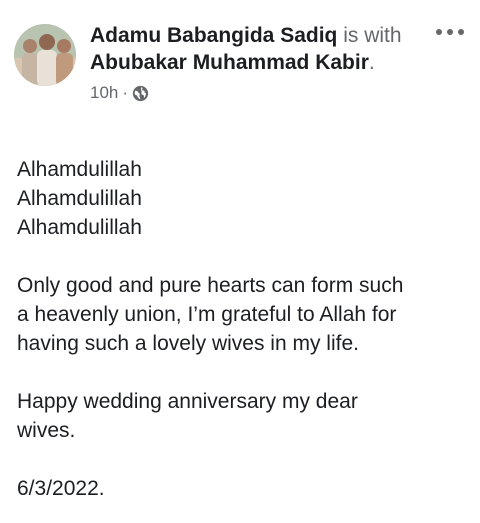 This screenshot has height=523, width=480. What do you see at coordinates (210, 285) in the screenshot?
I see `post-text-line: Only good and pure hearts can form such` at bounding box center [210, 285].